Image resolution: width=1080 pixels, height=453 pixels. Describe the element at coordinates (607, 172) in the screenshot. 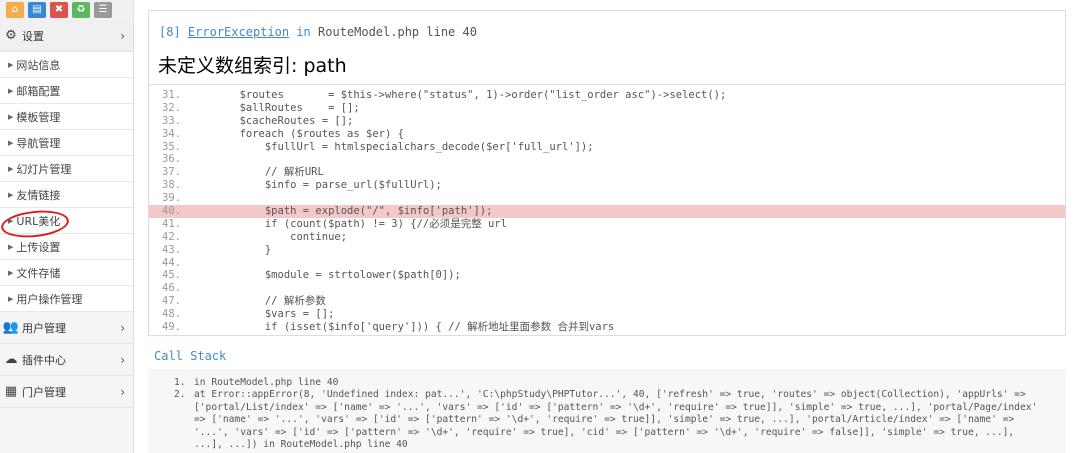

I see `code-line: 37. // 解析URL` at that location.